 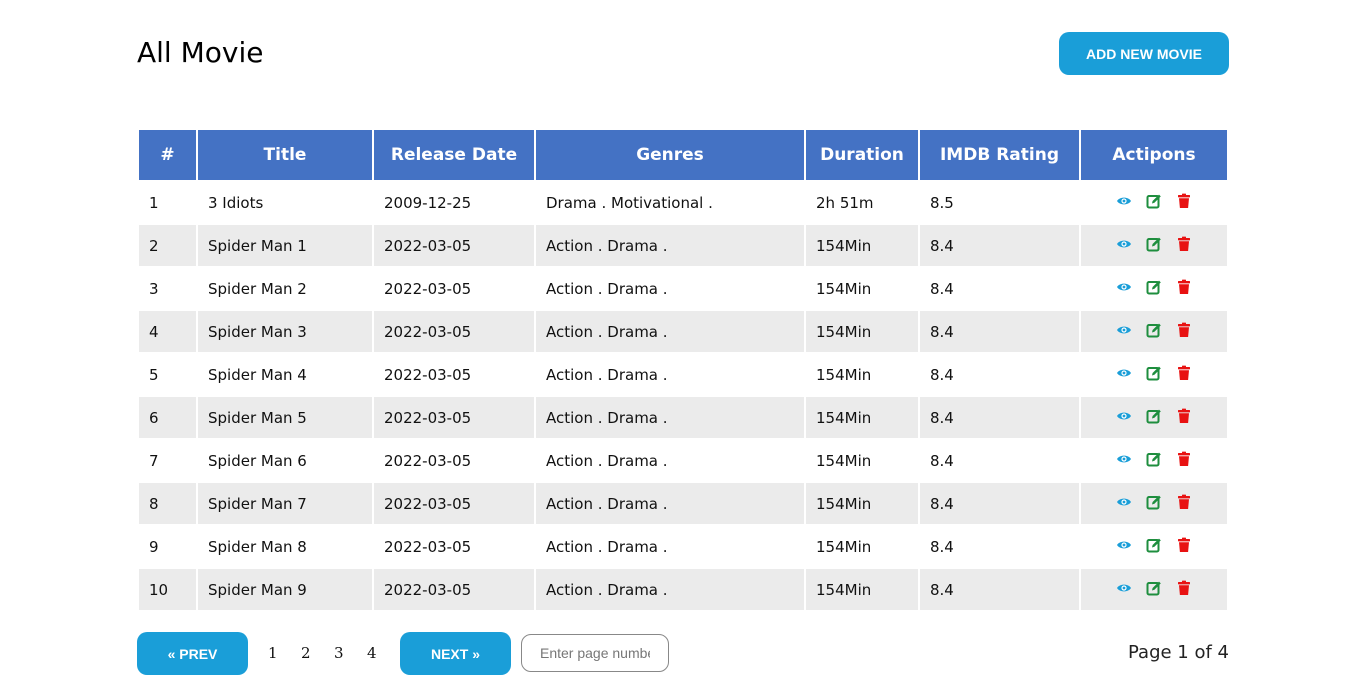 What do you see at coordinates (285, 503) in the screenshot?
I see `movie-title: Spider Man 7` at bounding box center [285, 503].